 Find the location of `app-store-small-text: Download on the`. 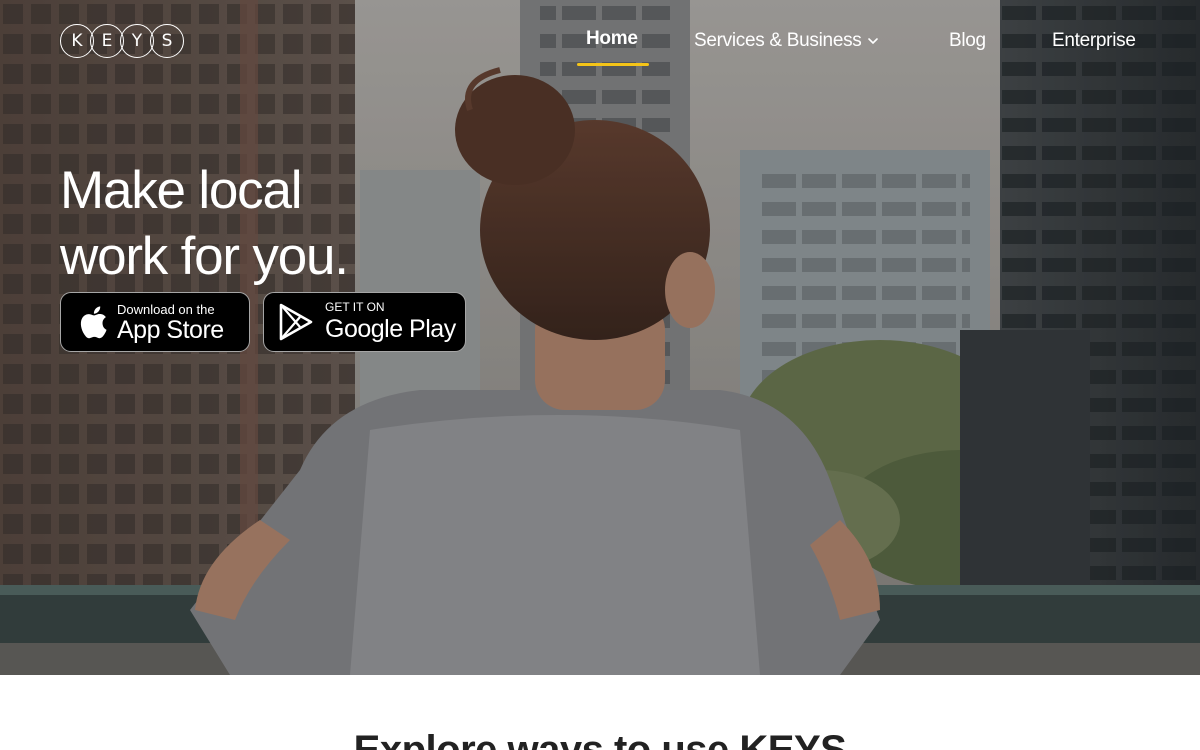

app-store-small-text: Download on the is located at coordinates (166, 309).